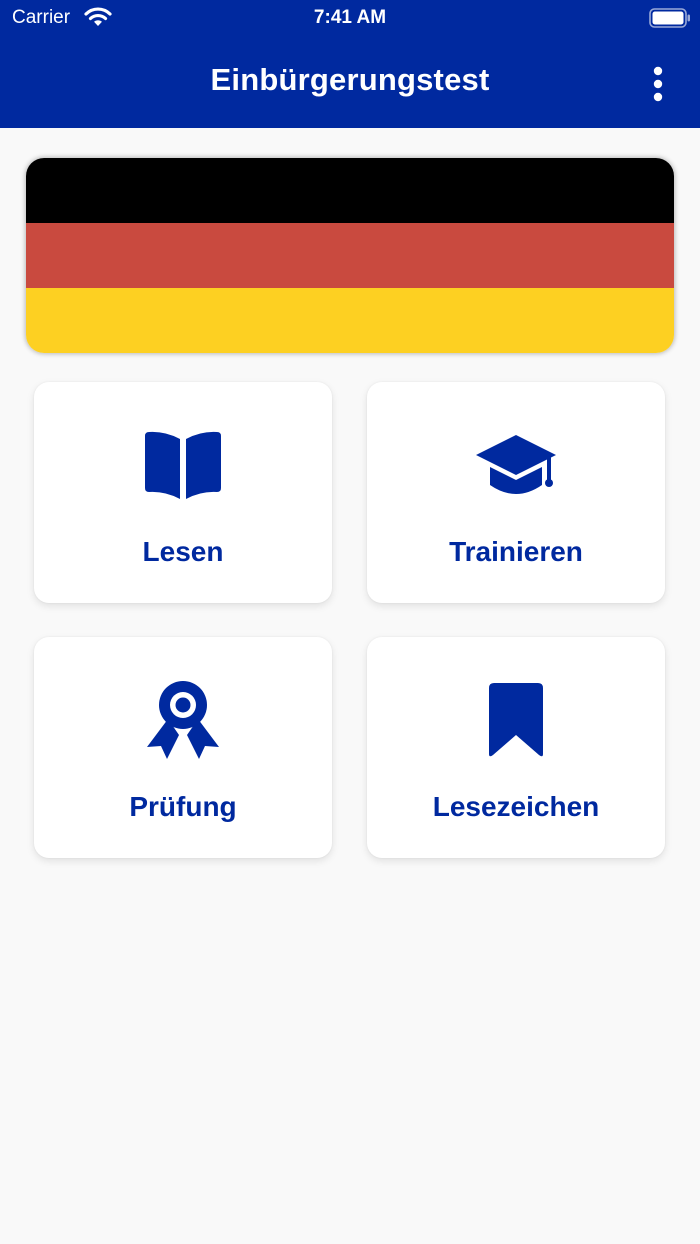 Image resolution: width=700 pixels, height=1244 pixels. I want to click on flag-stripe-red, so click(350, 255).